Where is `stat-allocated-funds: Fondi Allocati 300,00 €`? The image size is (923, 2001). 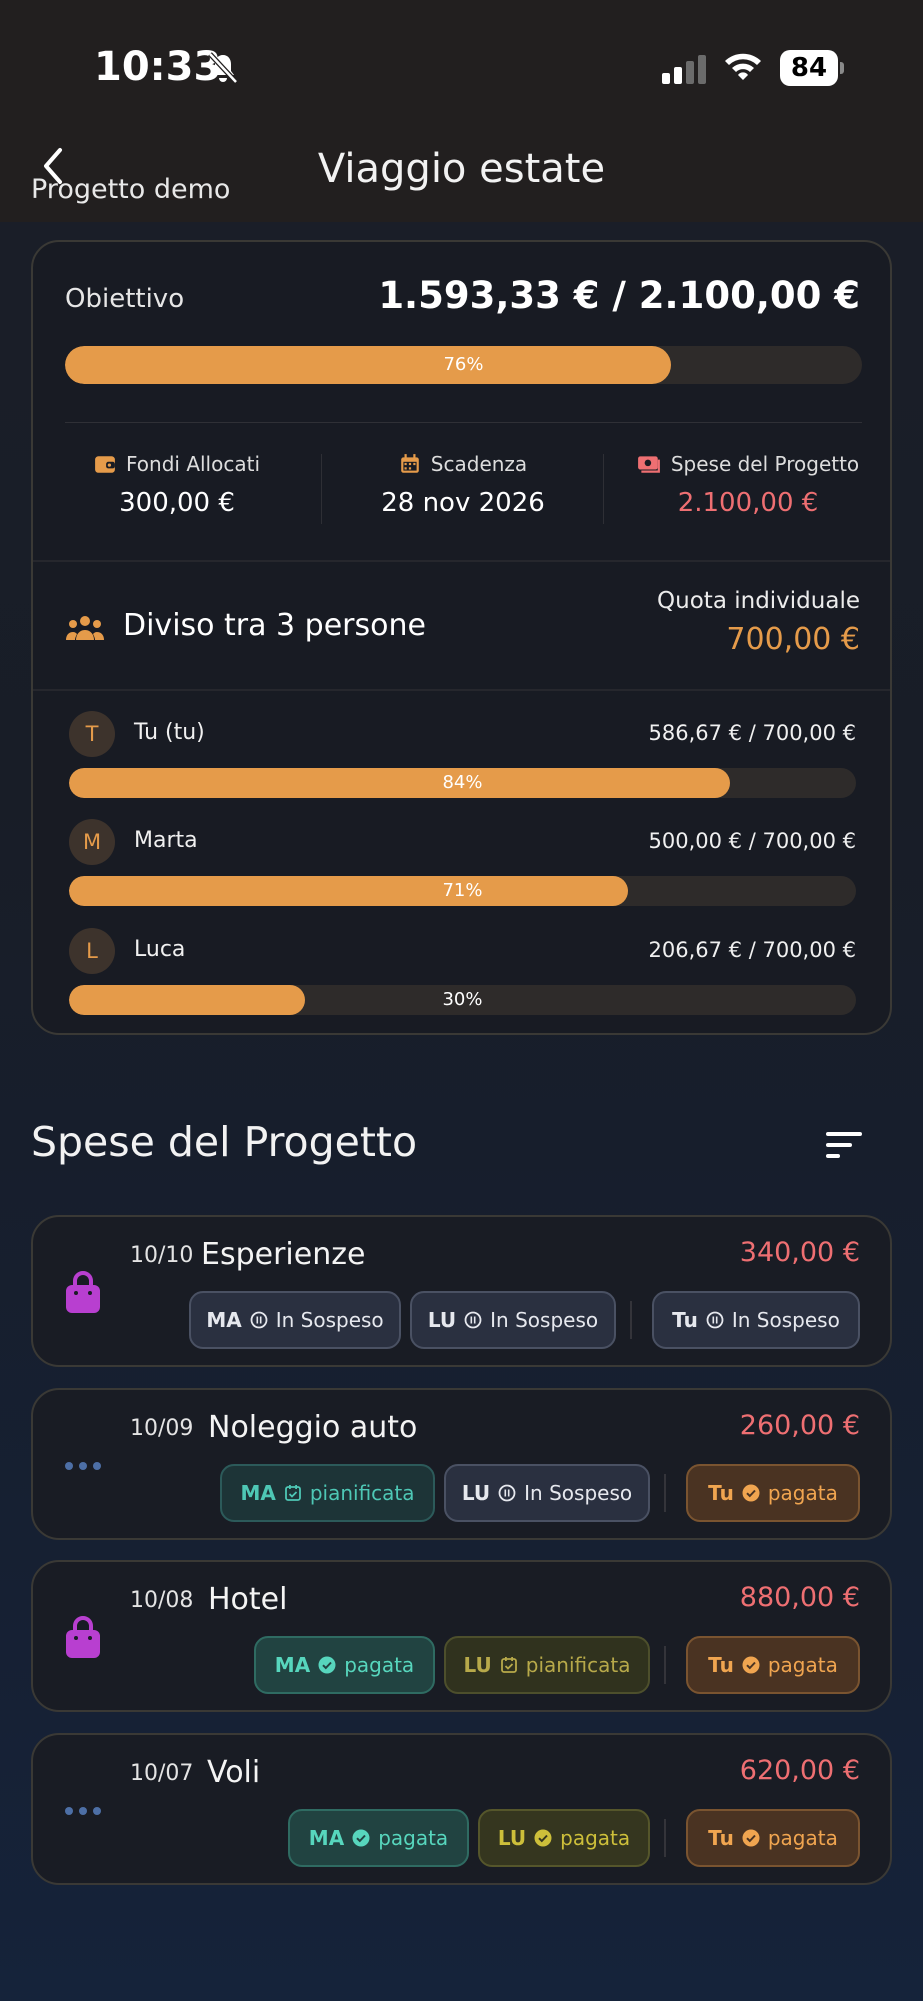 stat-allocated-funds: Fondi Allocati 300,00 € is located at coordinates (177, 485).